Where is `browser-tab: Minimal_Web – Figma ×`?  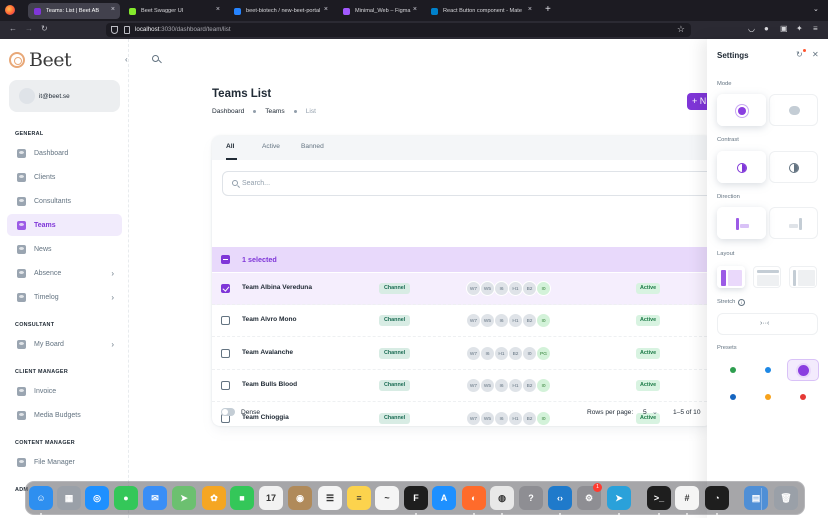 browser-tab: Minimal_Web – Figma × is located at coordinates (379, 11).